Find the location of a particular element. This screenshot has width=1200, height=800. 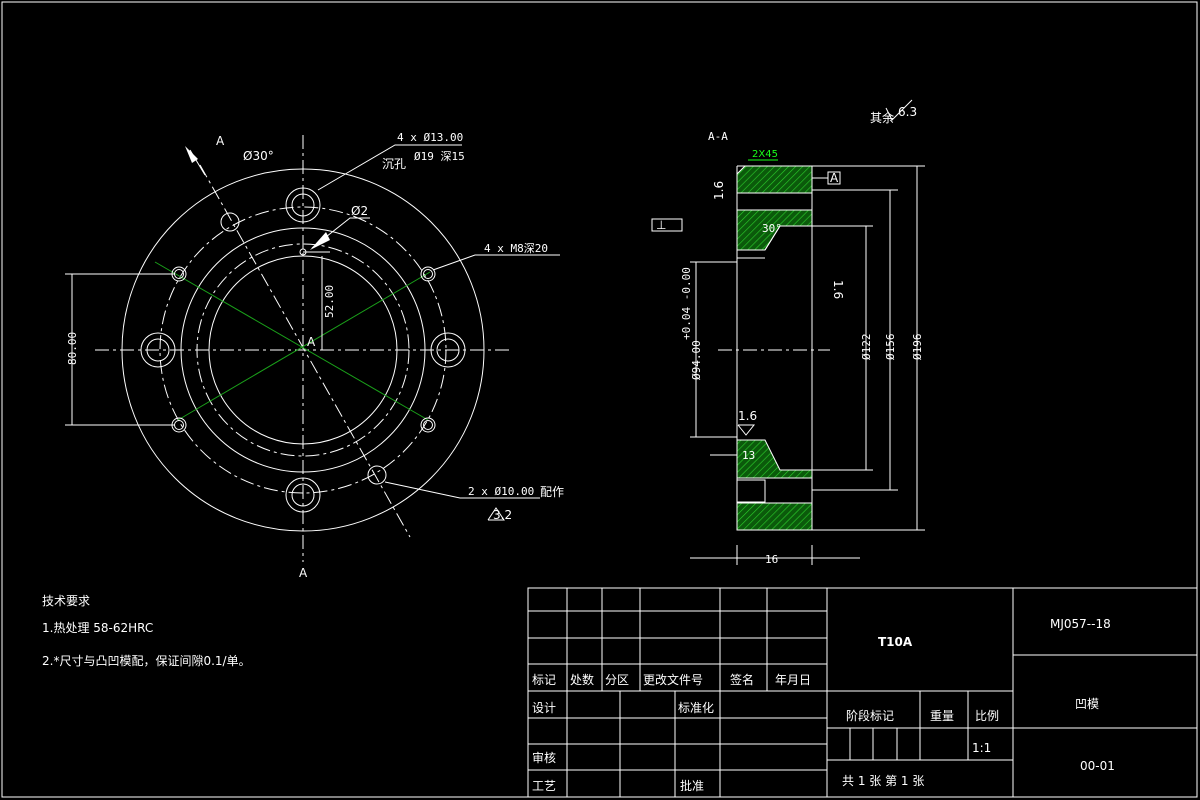

counterbore-label: 4 x Ø13.00 is located at coordinates (430, 137).